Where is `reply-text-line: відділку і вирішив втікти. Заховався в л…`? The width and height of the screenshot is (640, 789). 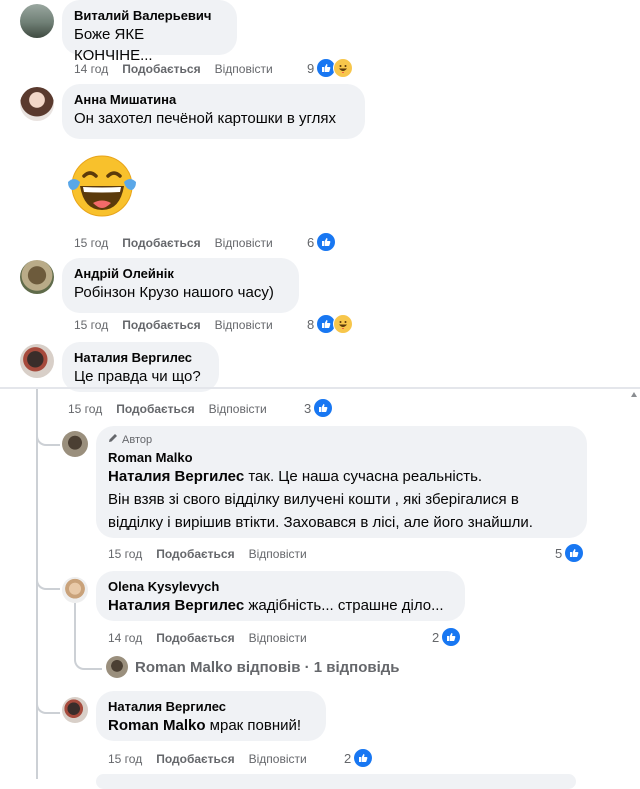
reply-text-line: відділку і вирішив втікти. Заховався в л… is located at coordinates (320, 522).